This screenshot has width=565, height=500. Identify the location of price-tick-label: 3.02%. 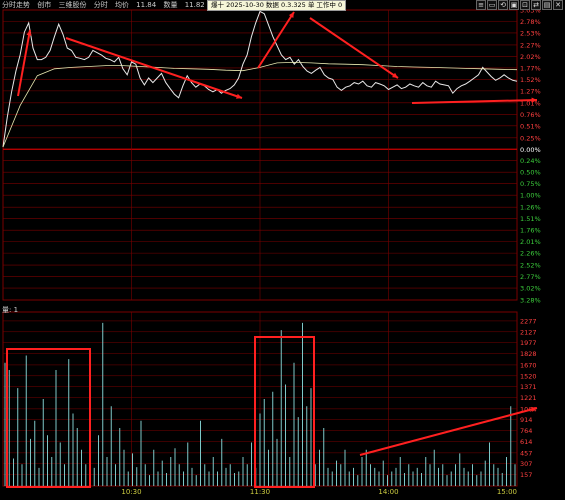
(530, 289).